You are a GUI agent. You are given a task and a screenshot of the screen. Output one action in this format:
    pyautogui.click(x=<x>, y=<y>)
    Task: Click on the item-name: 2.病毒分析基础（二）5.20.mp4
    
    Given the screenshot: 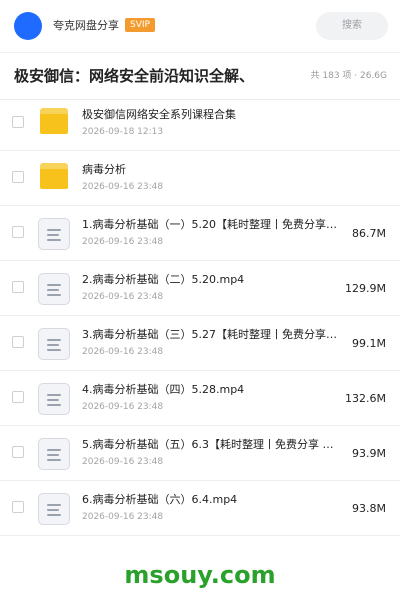 What is the action you would take?
    pyautogui.click(x=163, y=279)
    